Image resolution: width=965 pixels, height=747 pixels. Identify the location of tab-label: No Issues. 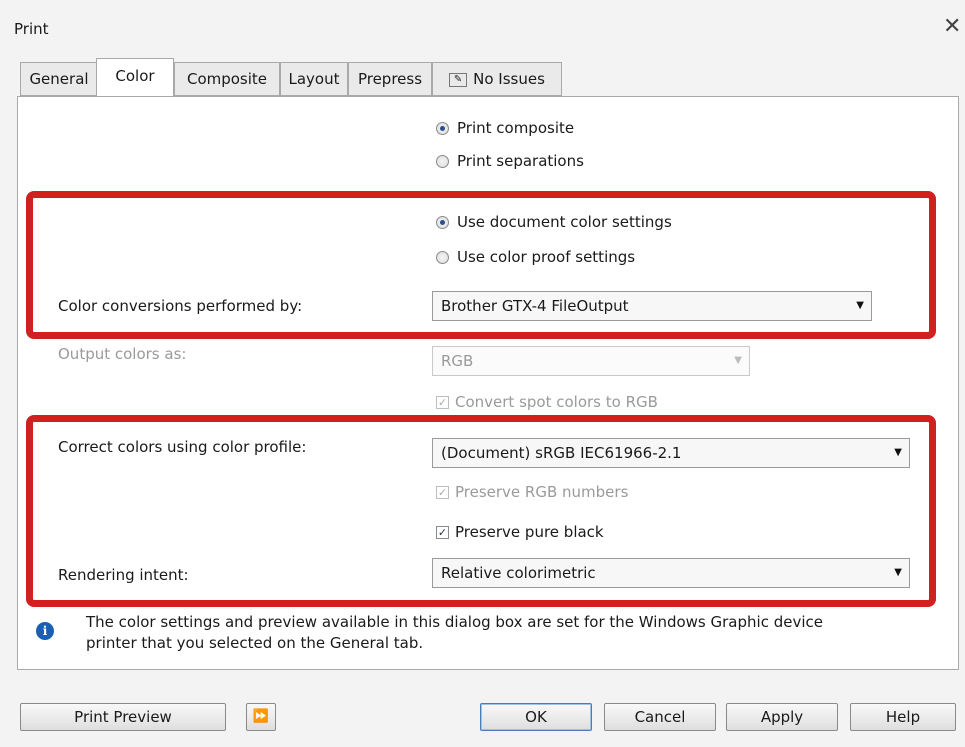
(509, 79).